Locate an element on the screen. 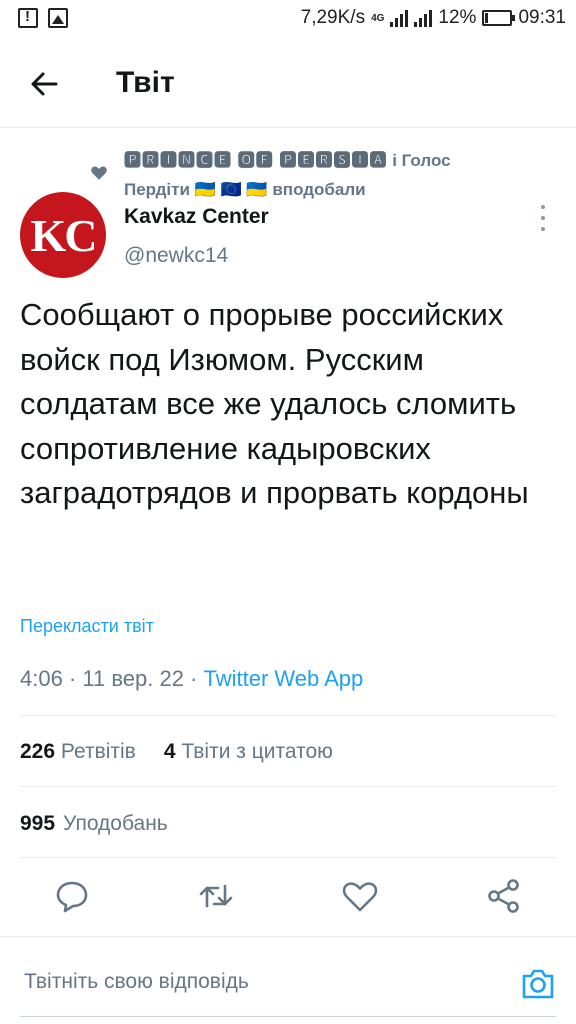  liker-name-2: Пердіти 🇺🇦 🇪🇺 🇺🇦 is located at coordinates (196, 189).